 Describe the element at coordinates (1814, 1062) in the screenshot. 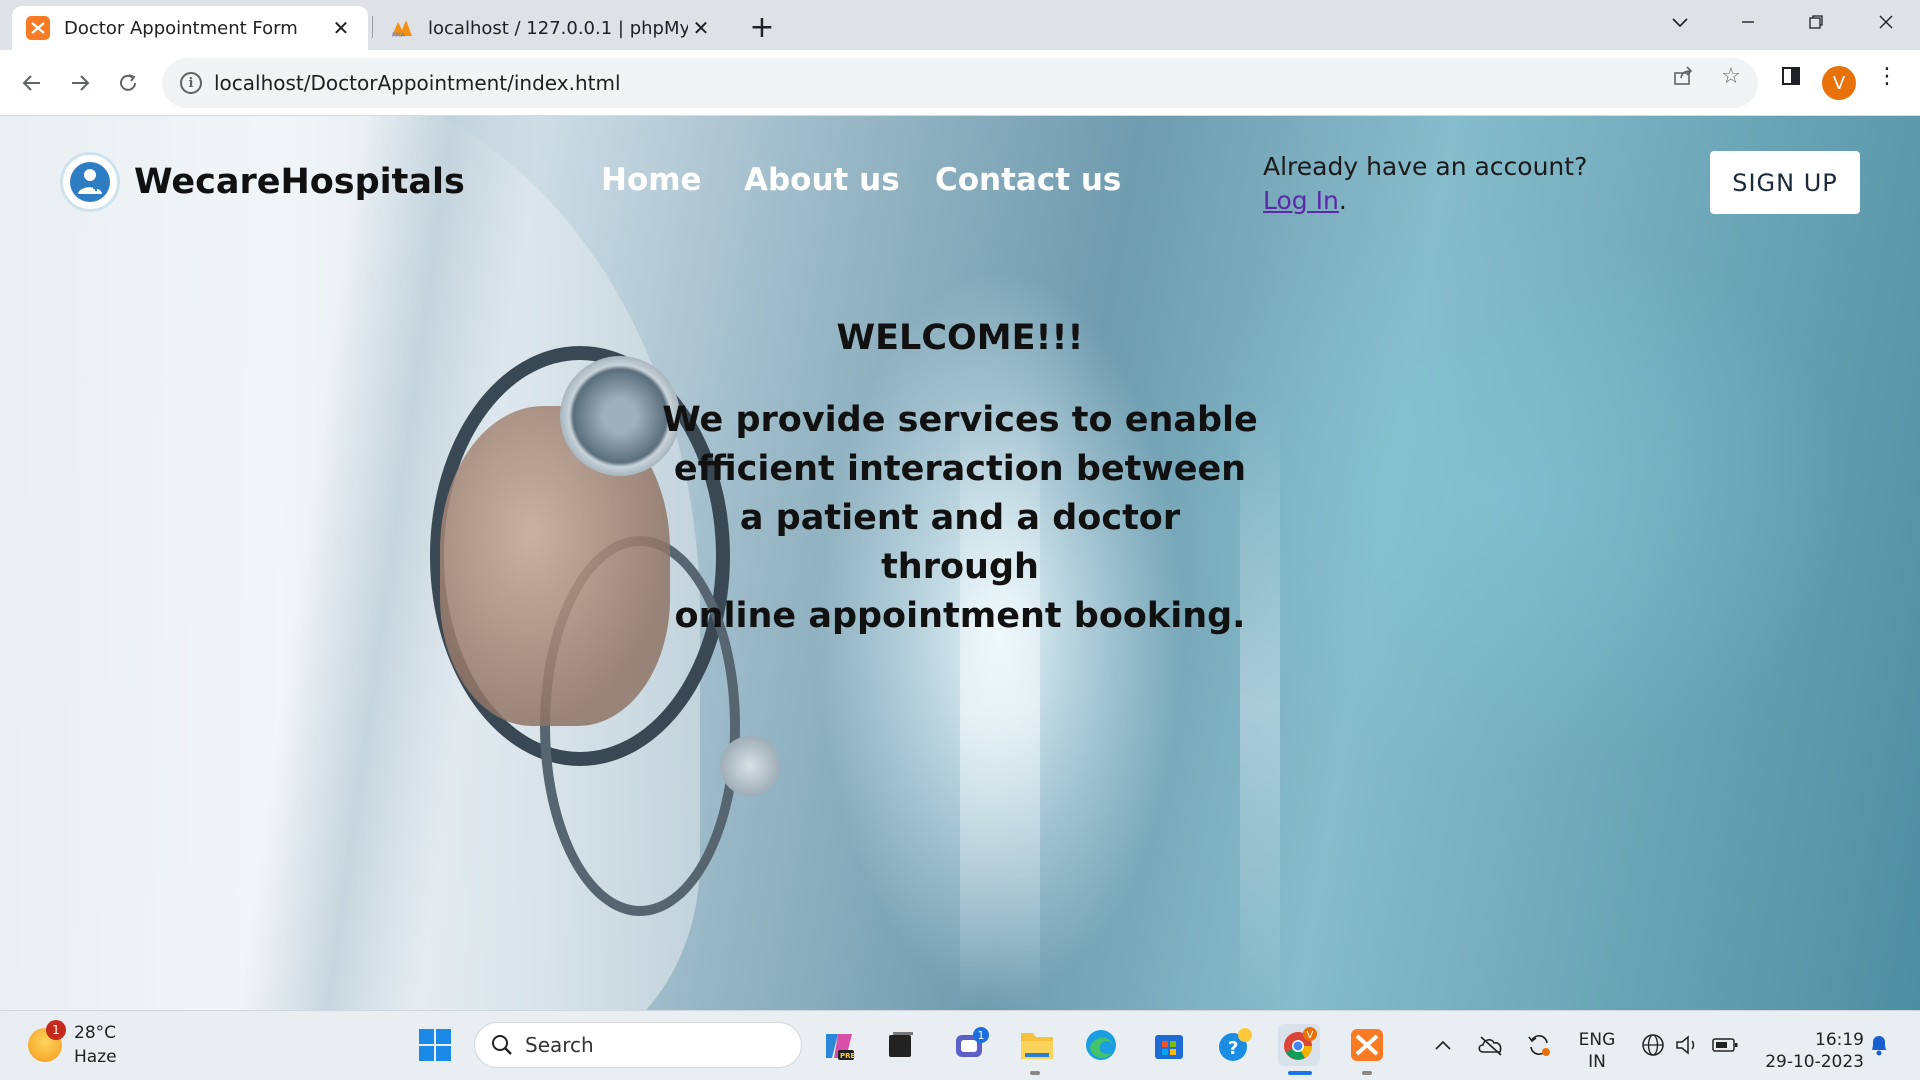

I see `clock-date: 29-10-2023` at that location.